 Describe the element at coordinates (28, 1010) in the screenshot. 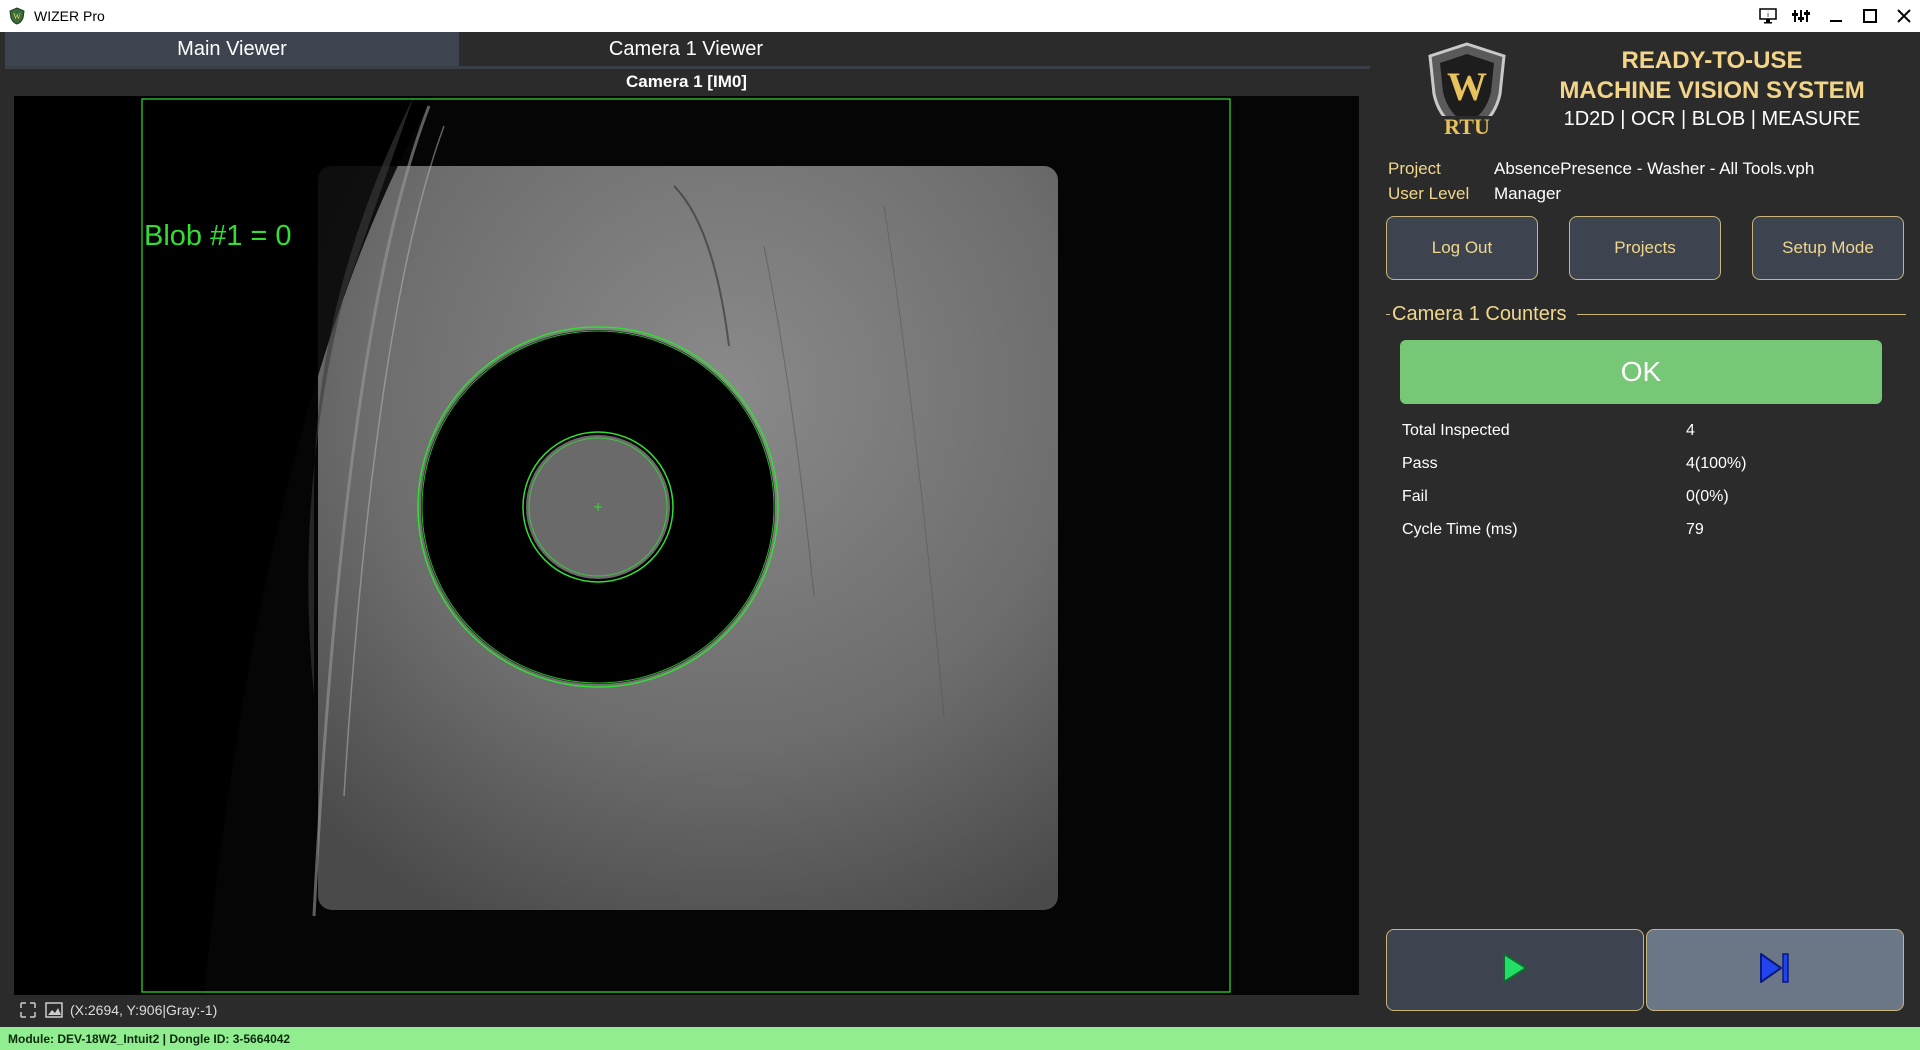

I see `fit-view-icon` at that location.